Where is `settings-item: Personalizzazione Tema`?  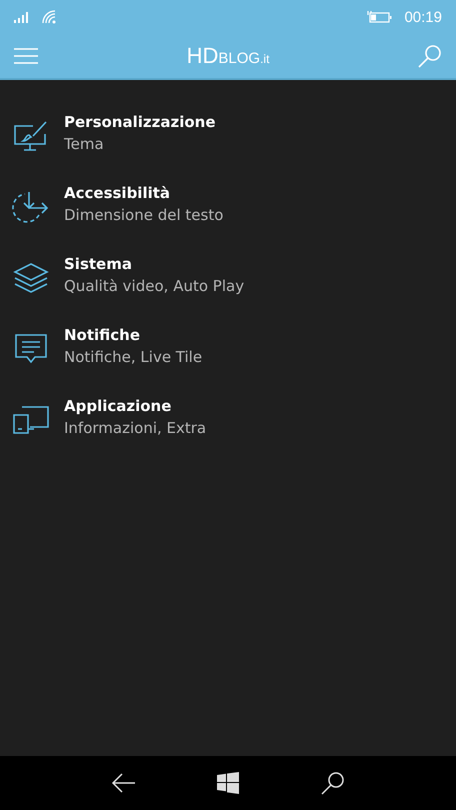
settings-item: Personalizzazione Tema is located at coordinates (228, 135).